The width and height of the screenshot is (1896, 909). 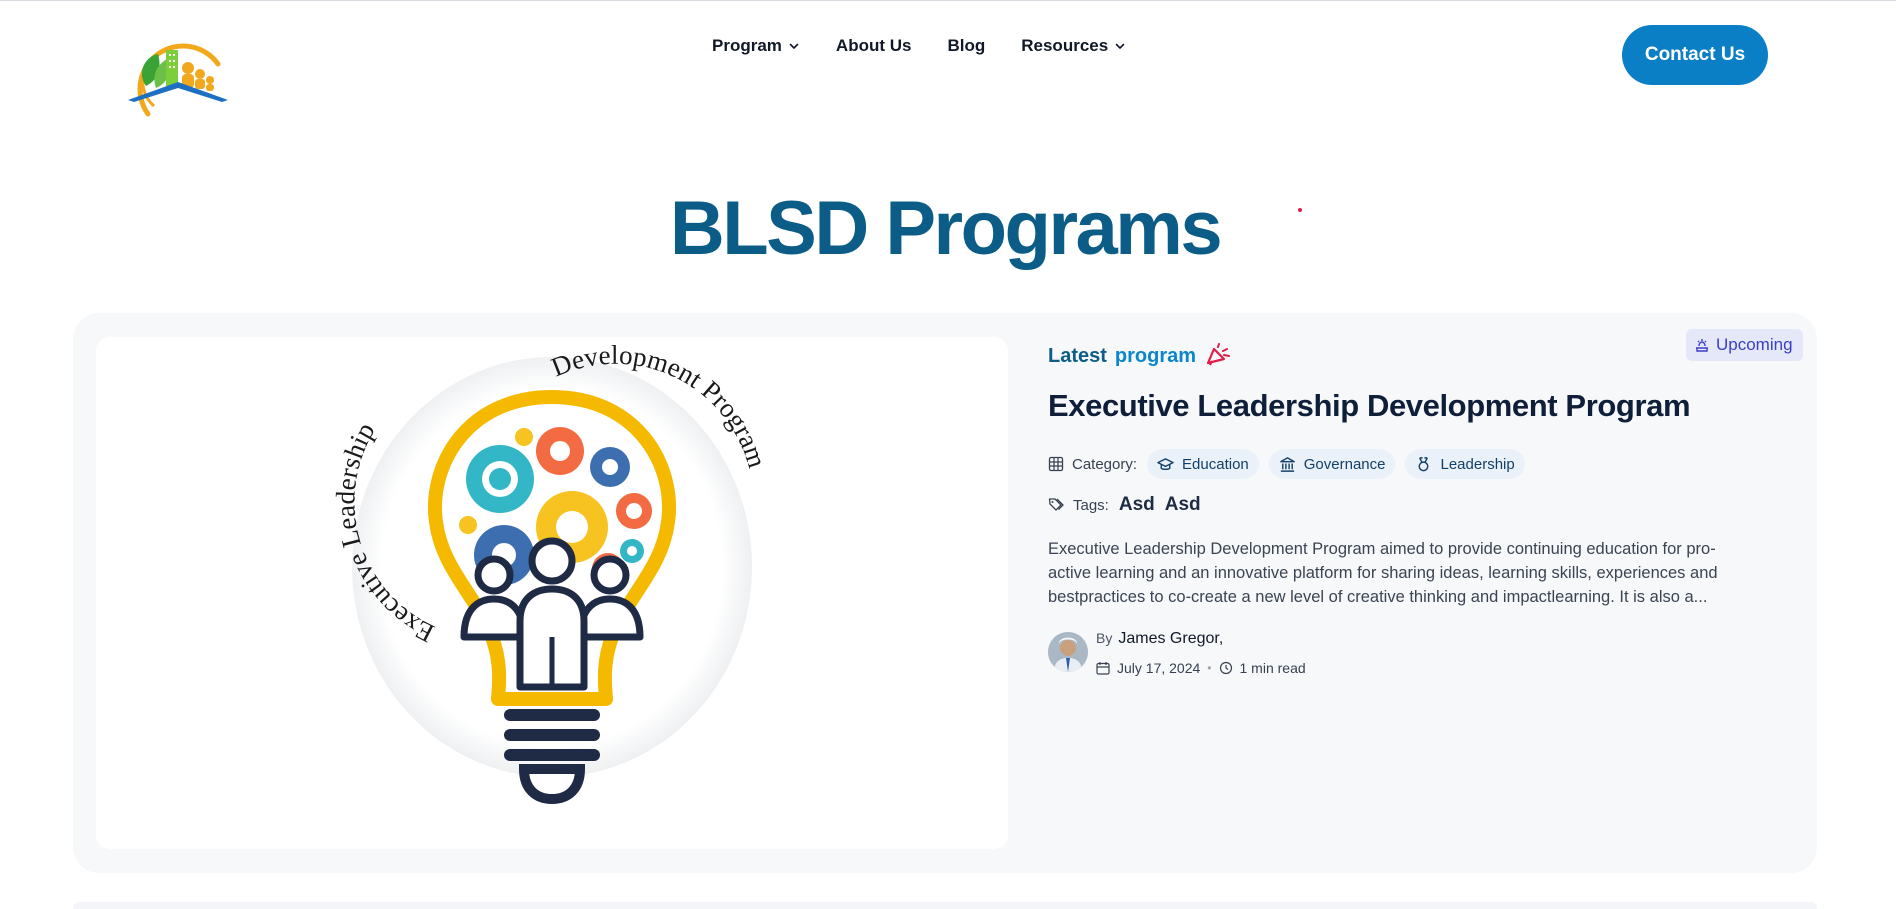 What do you see at coordinates (1477, 464) in the screenshot?
I see `category-chip-label: Leadership` at bounding box center [1477, 464].